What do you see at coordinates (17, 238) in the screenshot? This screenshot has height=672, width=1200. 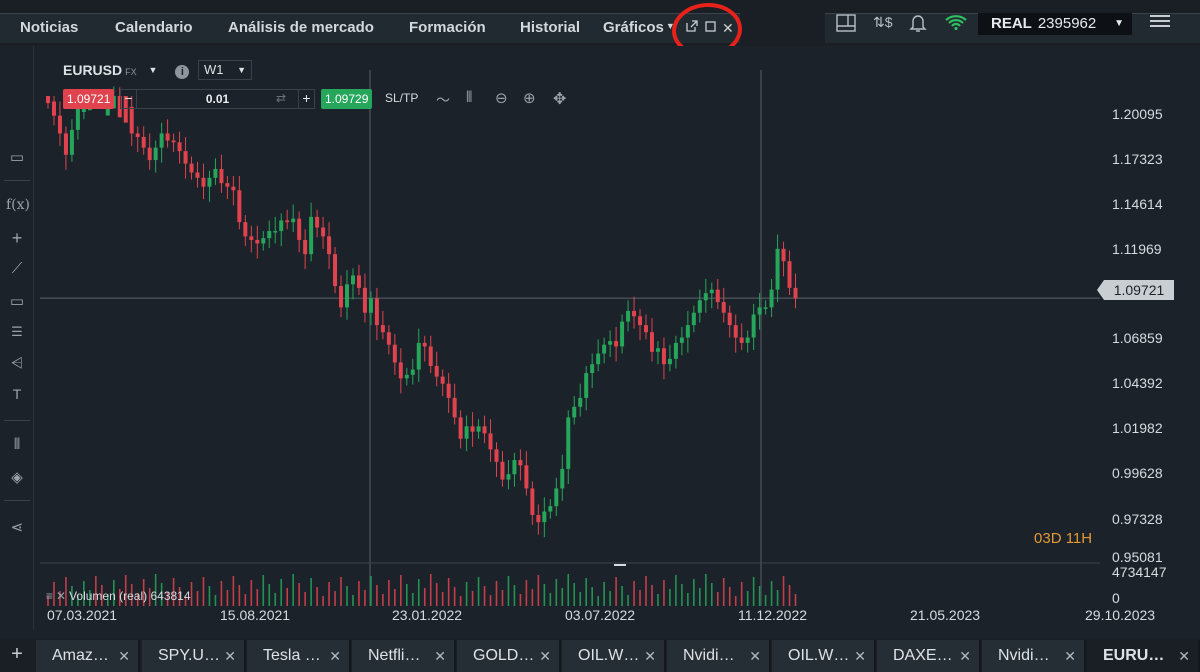 I see `crosshair-icon: +` at bounding box center [17, 238].